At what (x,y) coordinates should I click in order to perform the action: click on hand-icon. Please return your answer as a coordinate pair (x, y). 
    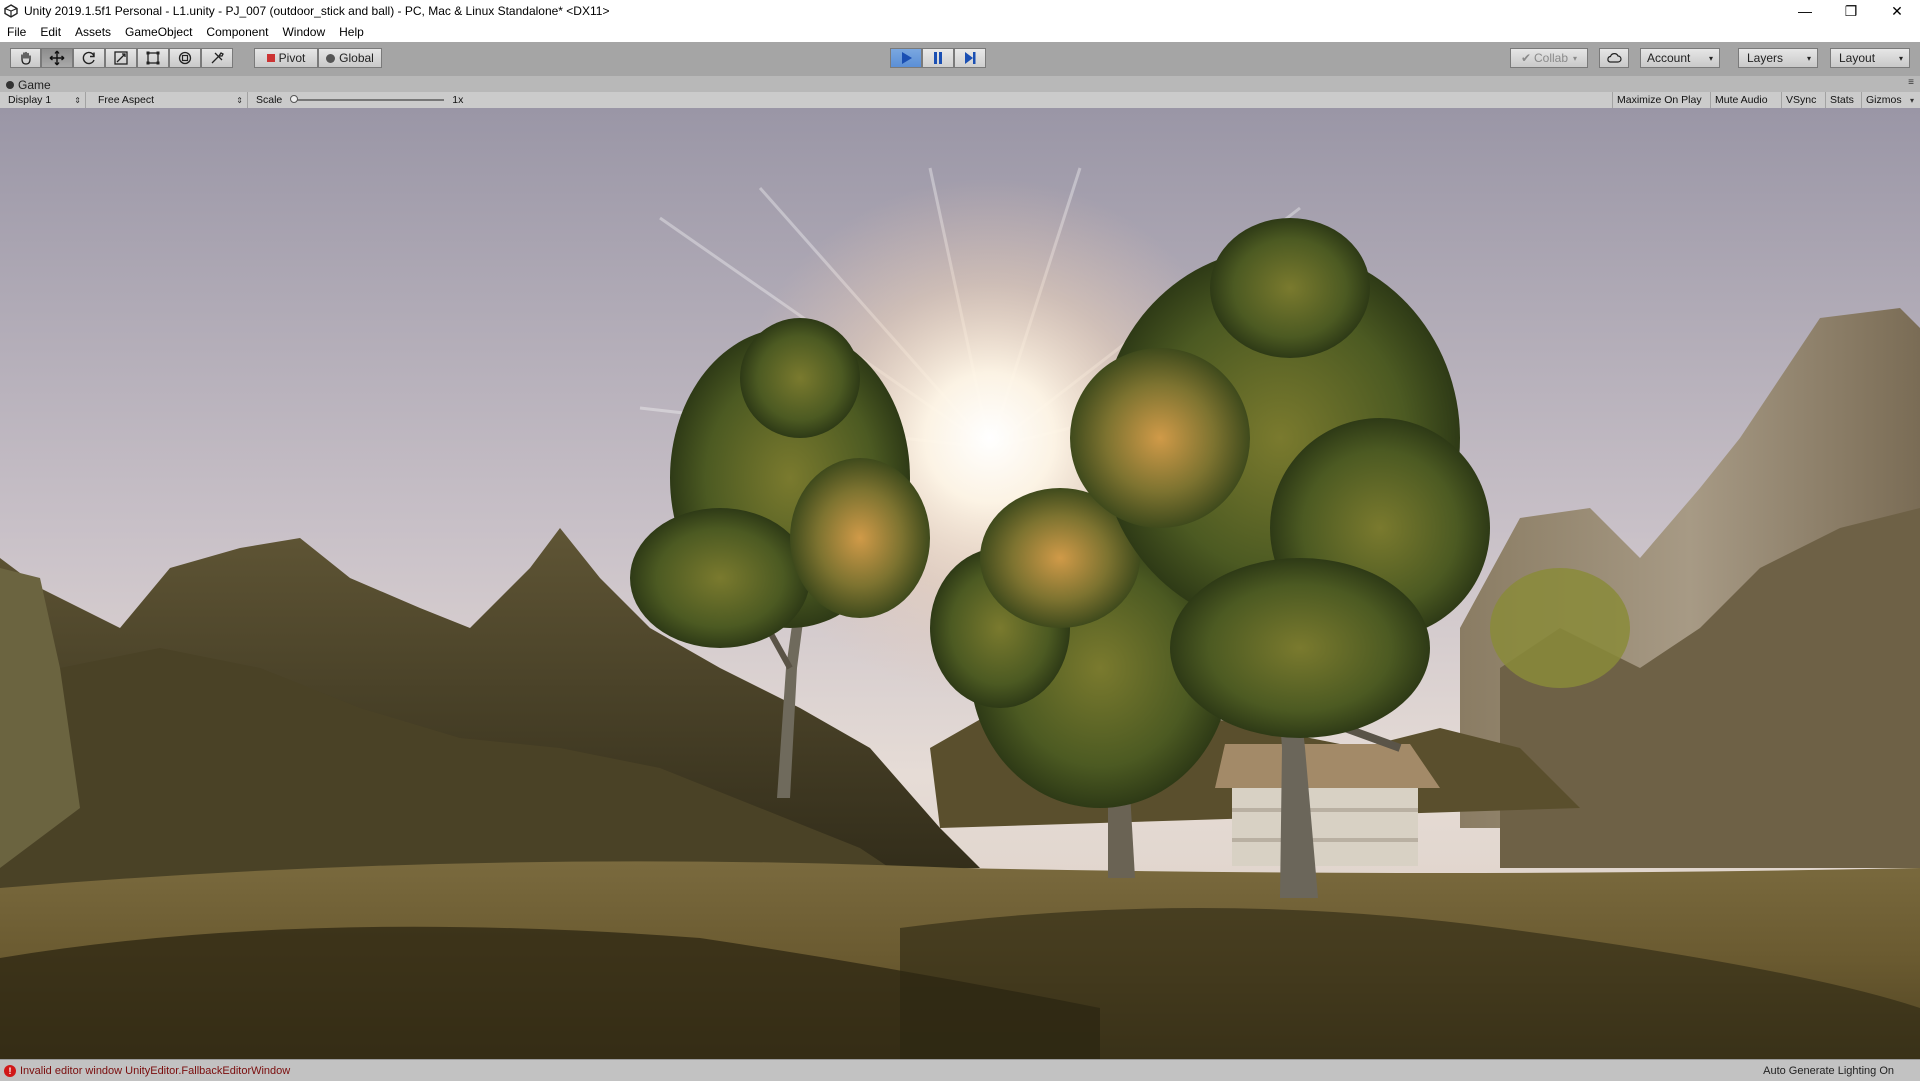
    Looking at the image, I should click on (25, 58).